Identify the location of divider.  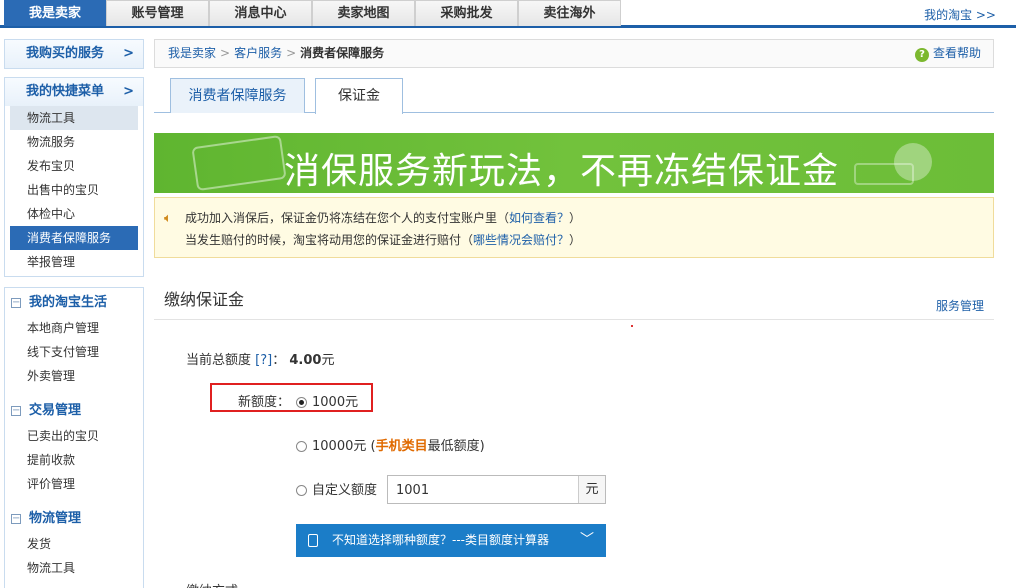
(574, 319).